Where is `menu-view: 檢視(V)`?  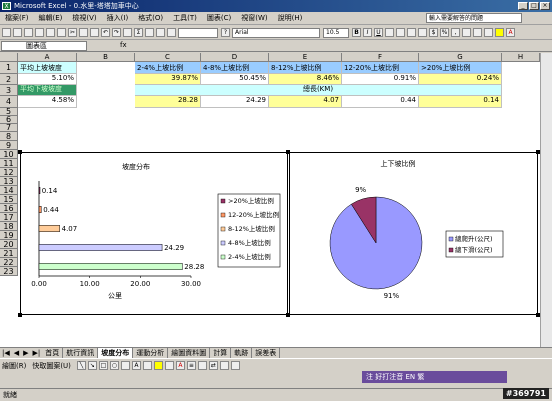 menu-view: 檢視(V) is located at coordinates (84, 18).